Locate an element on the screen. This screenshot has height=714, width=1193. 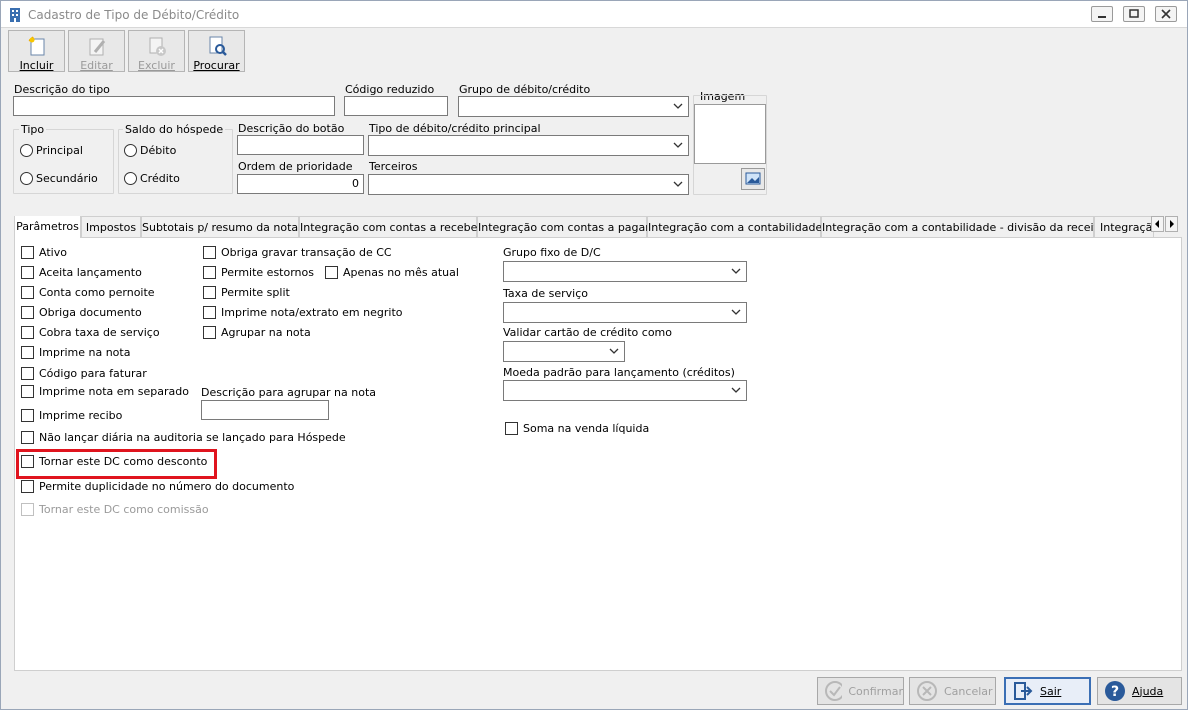
taxa-servico-select is located at coordinates (625, 312).